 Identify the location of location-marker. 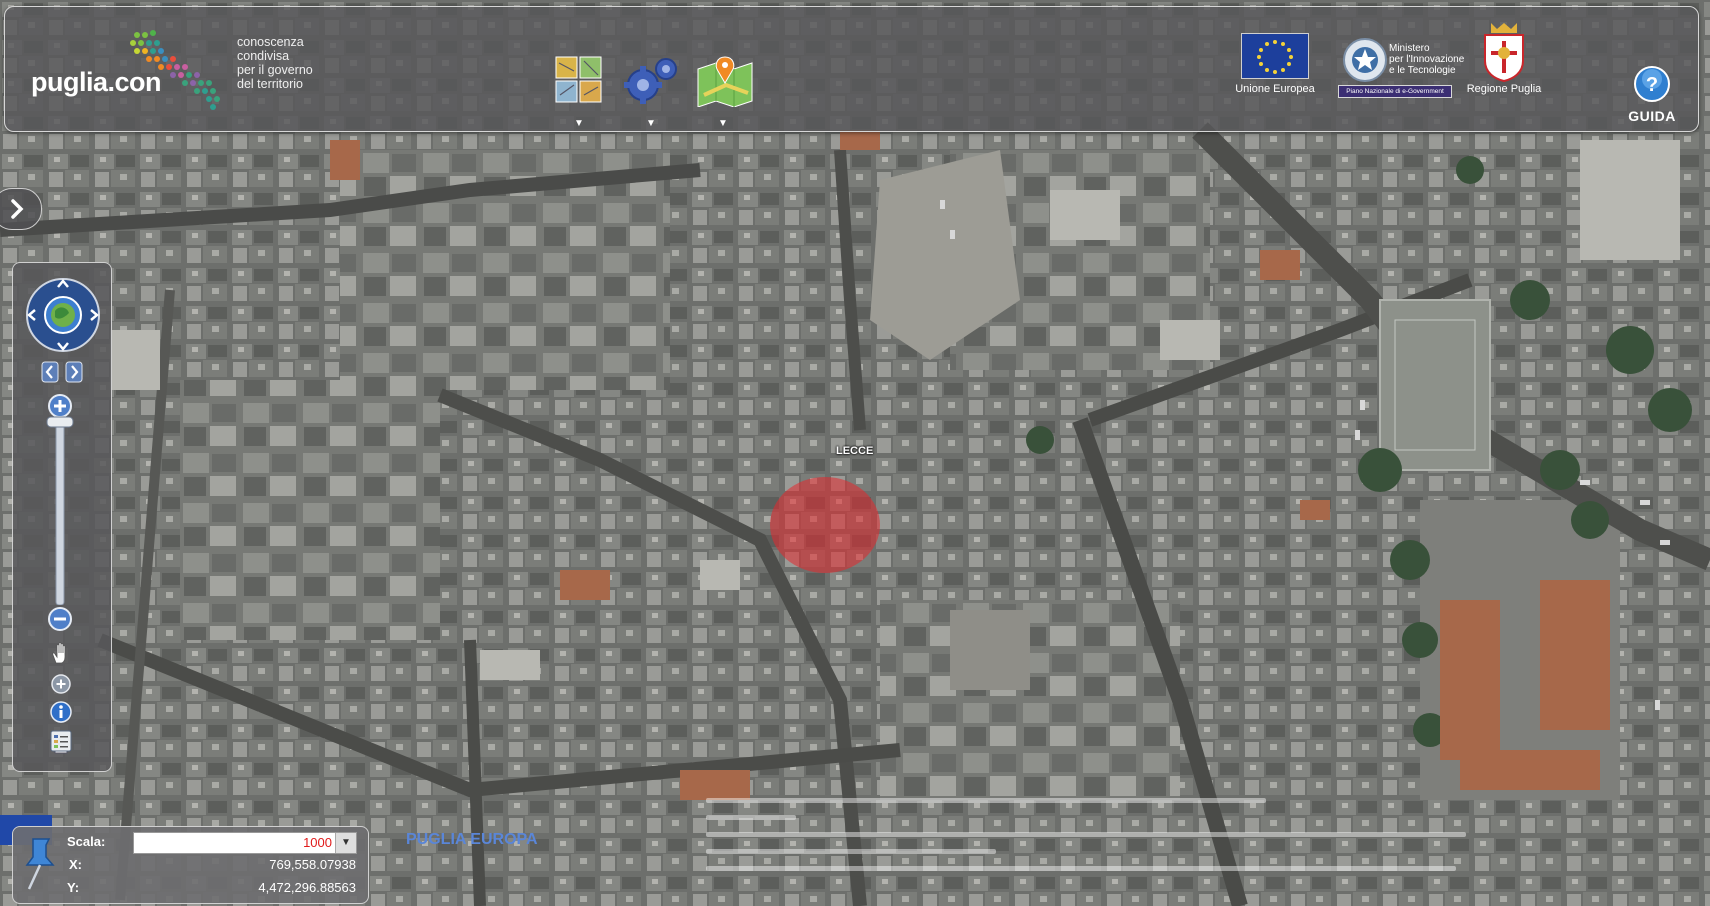
(825, 525).